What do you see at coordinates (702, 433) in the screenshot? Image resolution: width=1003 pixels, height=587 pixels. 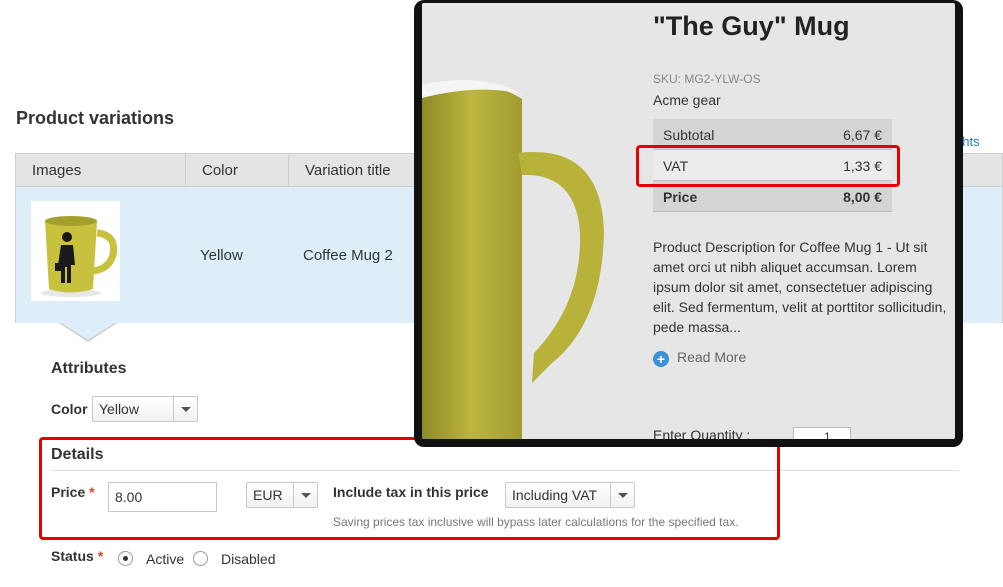 I see `quantity-label: Enter Quantity :` at bounding box center [702, 433].